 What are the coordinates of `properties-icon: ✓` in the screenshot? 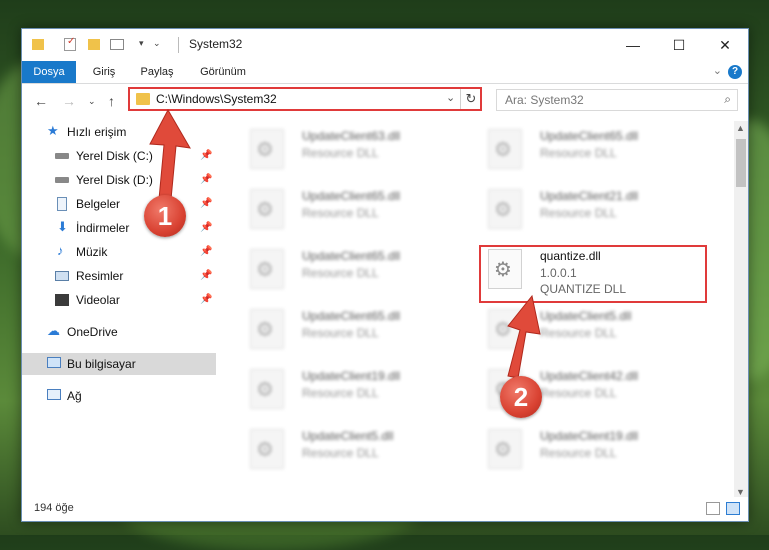 It's located at (70, 43).